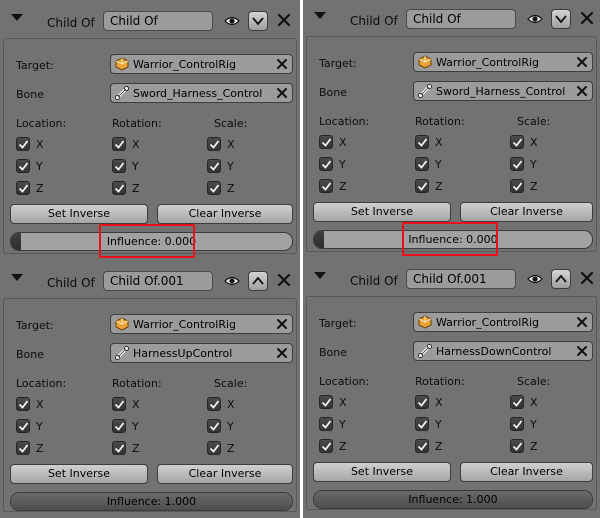  I want to click on scale-axis-label: X, so click(231, 144).